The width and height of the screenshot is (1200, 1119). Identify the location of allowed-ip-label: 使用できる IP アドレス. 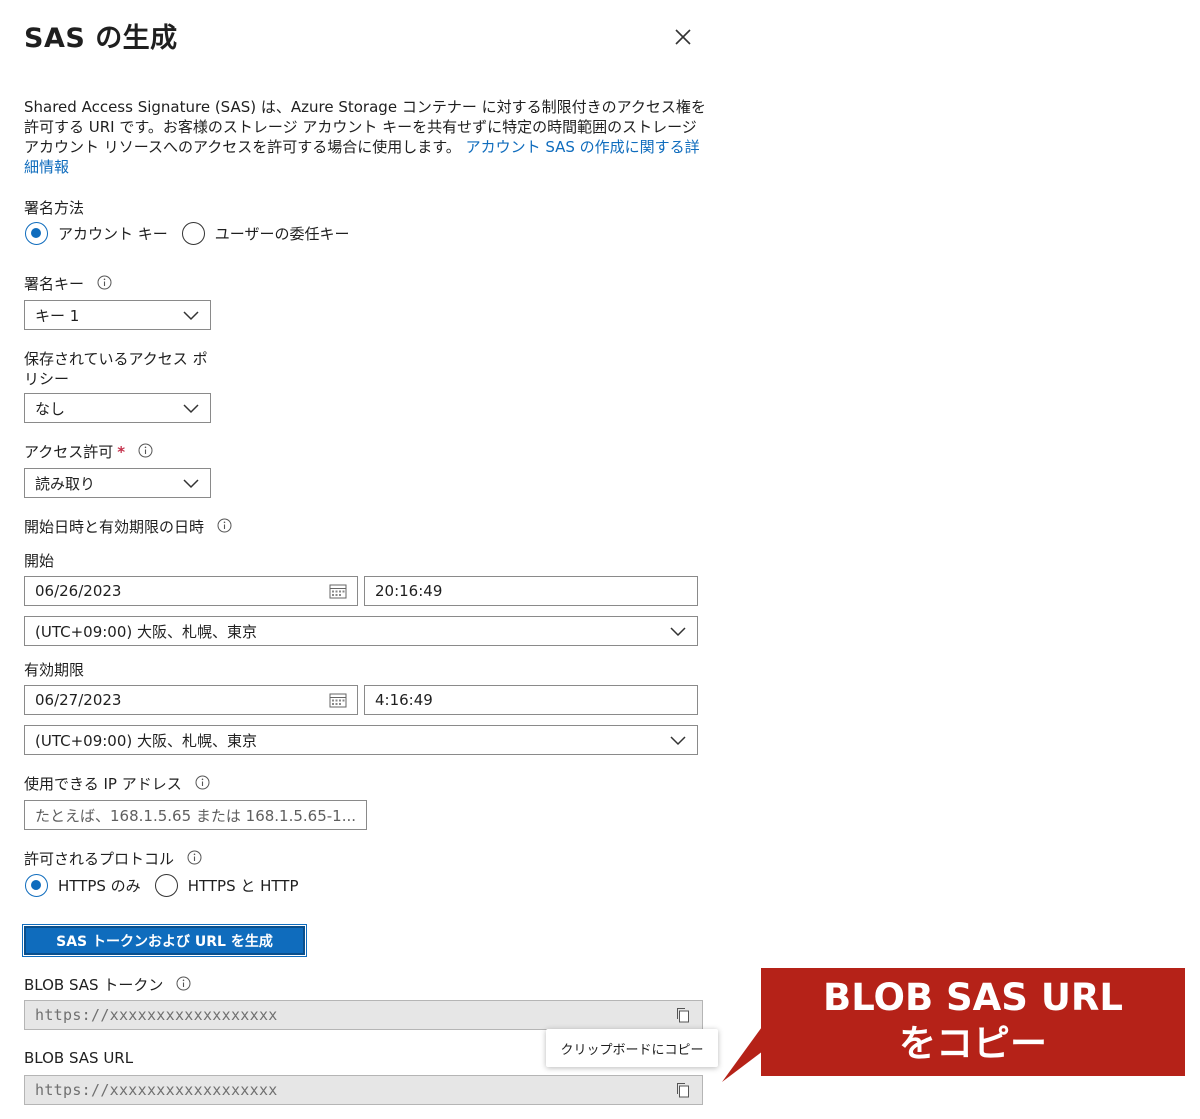
(117, 784).